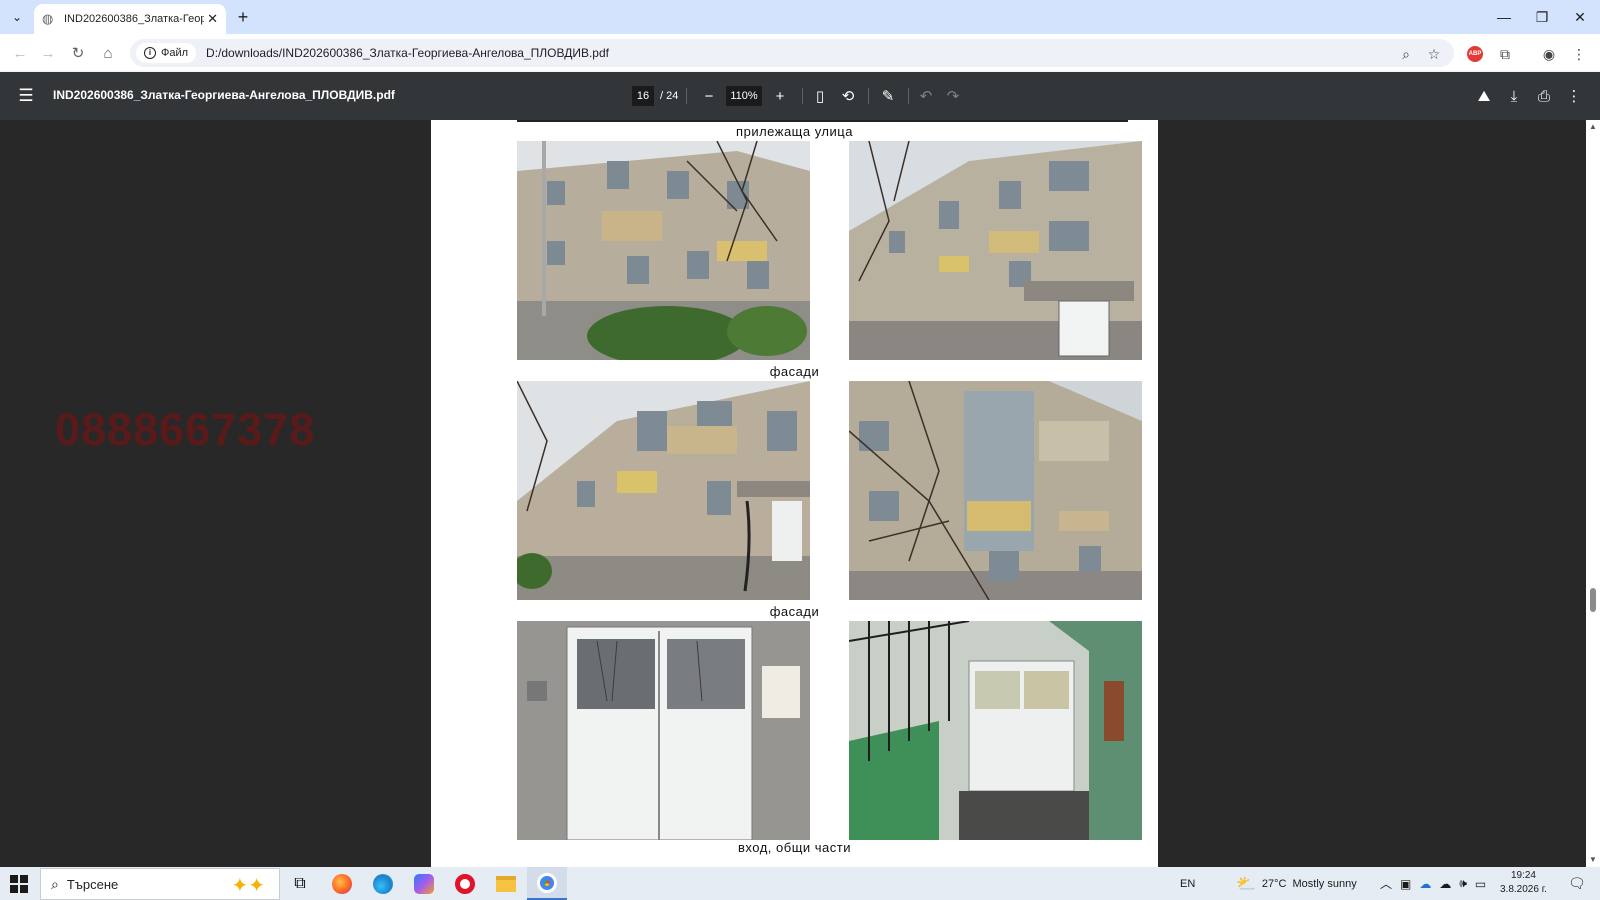  I want to click on reload-button: ↻, so click(78, 53).